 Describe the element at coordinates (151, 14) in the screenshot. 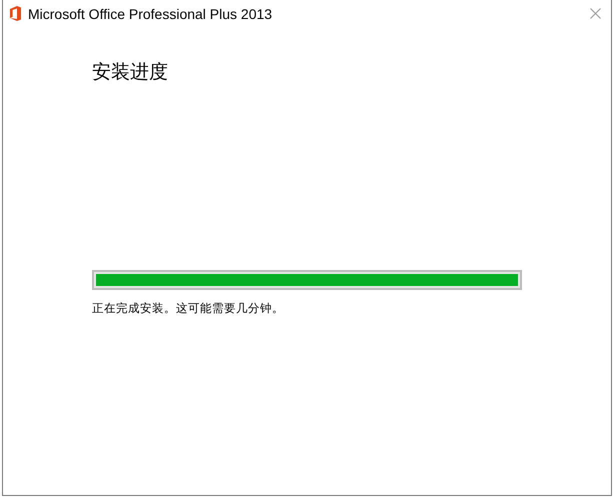

I see `window-title: Microsoft Office Professional Plus 2013` at that location.